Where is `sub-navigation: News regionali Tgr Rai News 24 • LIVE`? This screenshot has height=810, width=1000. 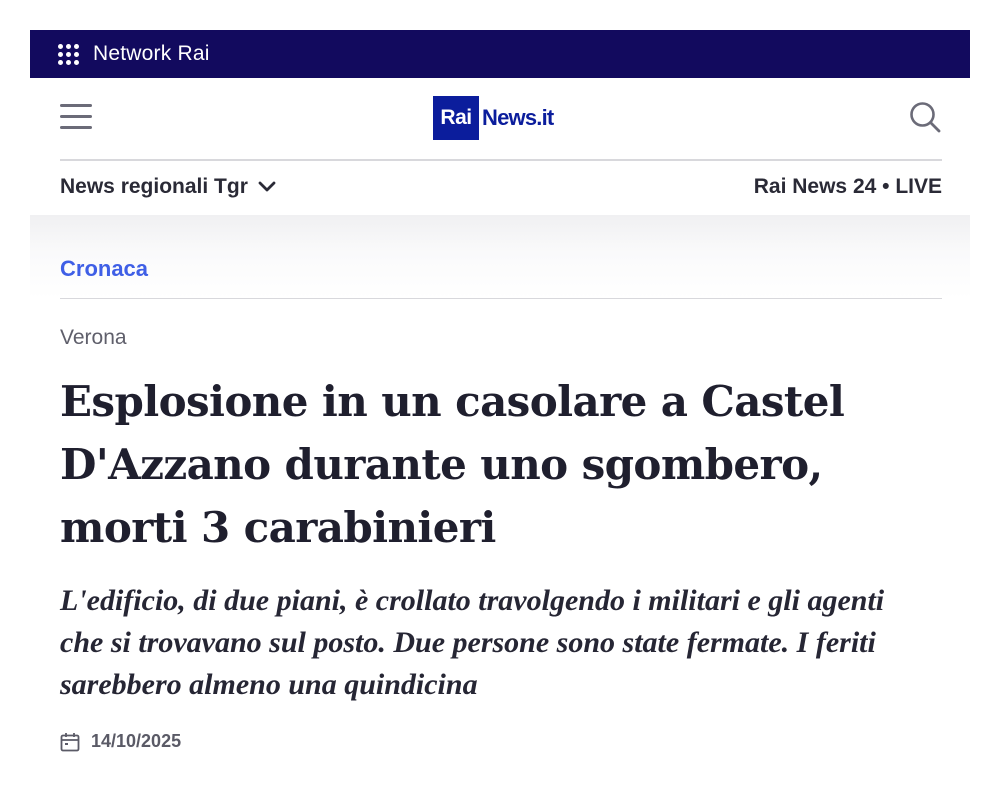 sub-navigation: News regionali Tgr Rai News 24 • LIVE is located at coordinates (501, 188).